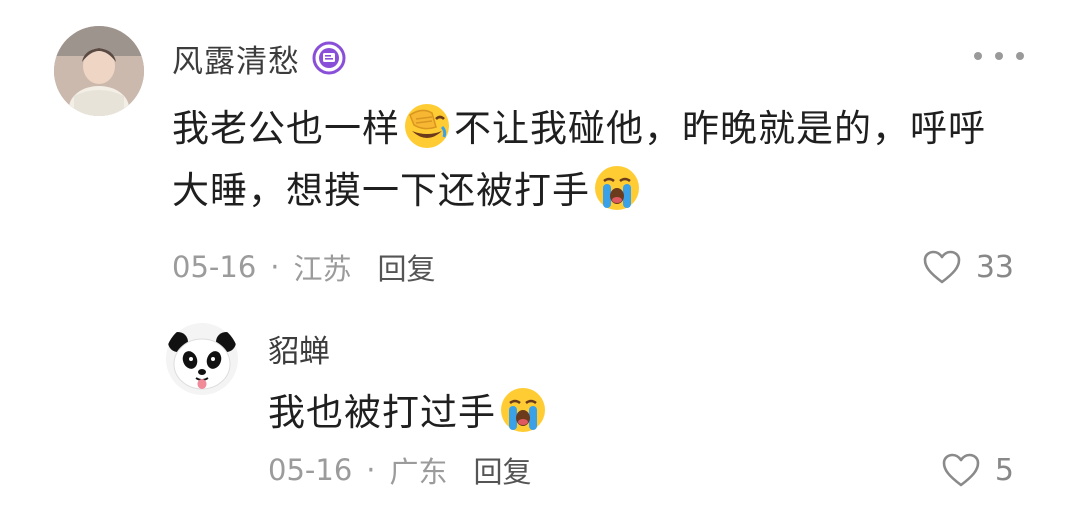  What do you see at coordinates (382, 412) in the screenshot?
I see `reply-text: 我也被打过手` at bounding box center [382, 412].